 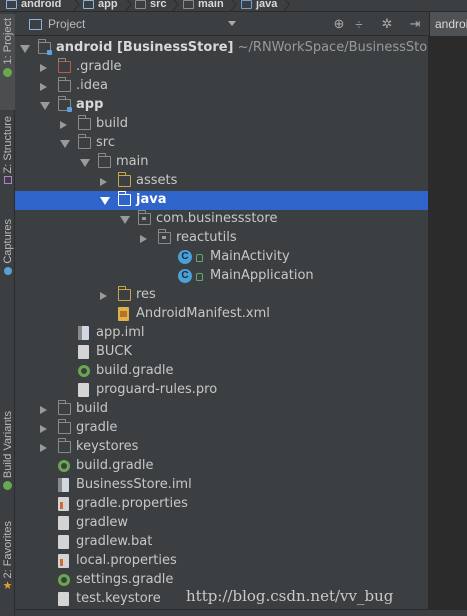 What do you see at coordinates (221, 333) in the screenshot?
I see `tree-row: app.iml` at bounding box center [221, 333].